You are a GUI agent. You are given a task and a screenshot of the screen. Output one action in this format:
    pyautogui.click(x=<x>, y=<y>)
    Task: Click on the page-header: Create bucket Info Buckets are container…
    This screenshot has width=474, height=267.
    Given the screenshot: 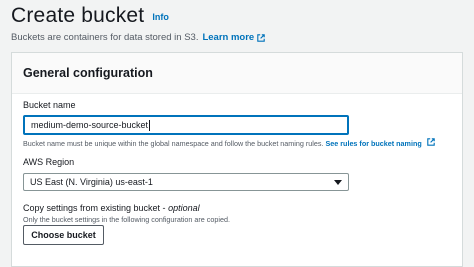 What is the action you would take?
    pyautogui.click(x=237, y=23)
    